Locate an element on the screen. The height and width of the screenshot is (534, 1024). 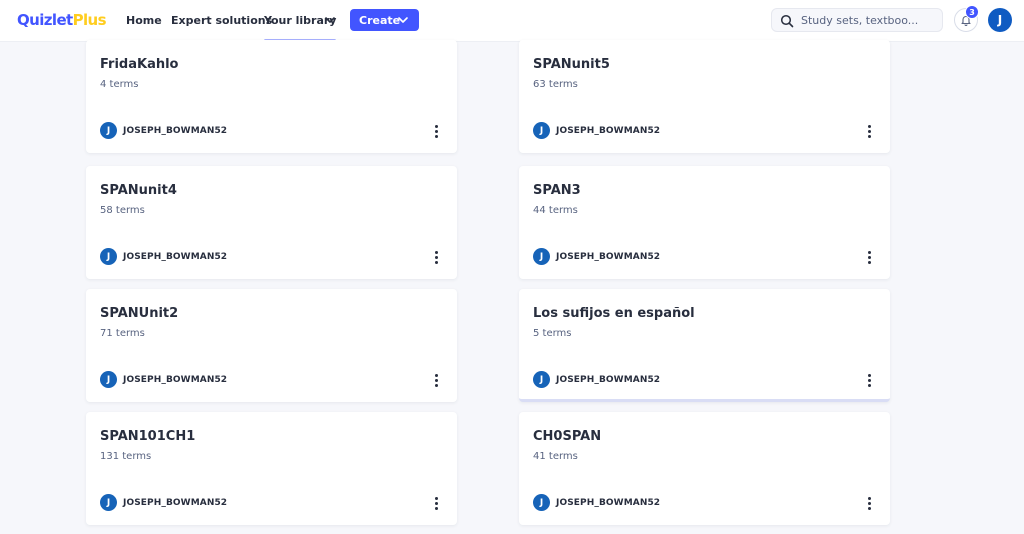
study-set-title: Los sufijos en español is located at coordinates (614, 313).